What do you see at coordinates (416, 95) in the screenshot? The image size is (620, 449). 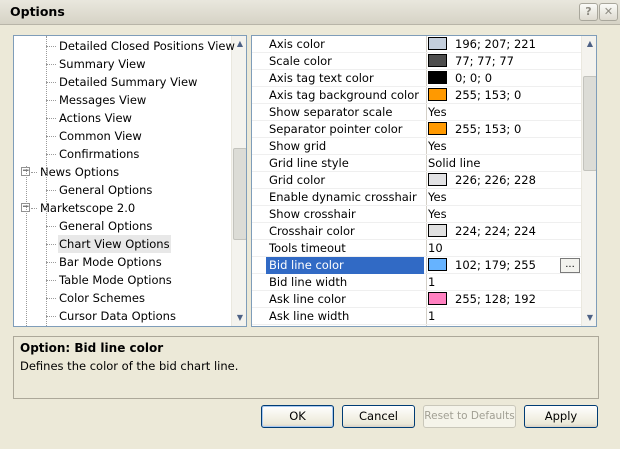 I see `property-row: Axis tag background color 255; 153; 0` at bounding box center [416, 95].